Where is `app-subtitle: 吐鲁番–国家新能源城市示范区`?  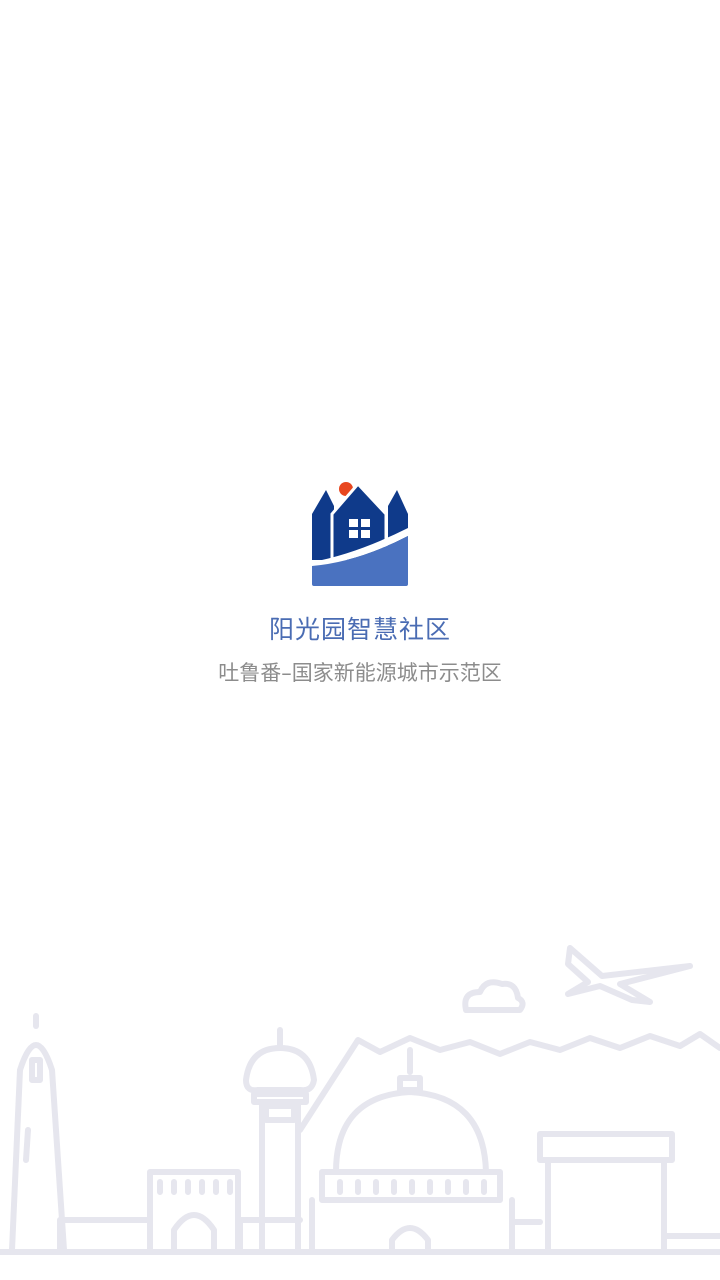
app-subtitle: 吐鲁番–国家新能源城市示范区 is located at coordinates (360, 673).